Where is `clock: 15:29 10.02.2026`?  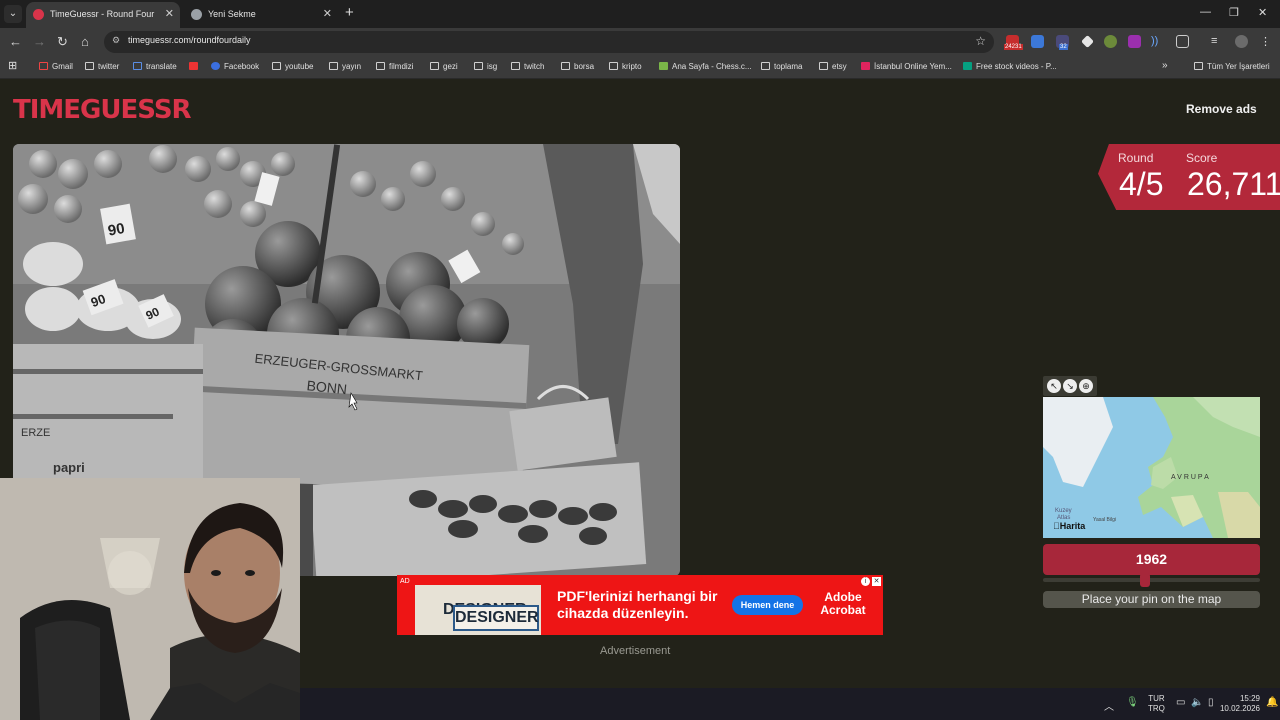 clock: 15:29 10.02.2026 is located at coordinates (1235, 704).